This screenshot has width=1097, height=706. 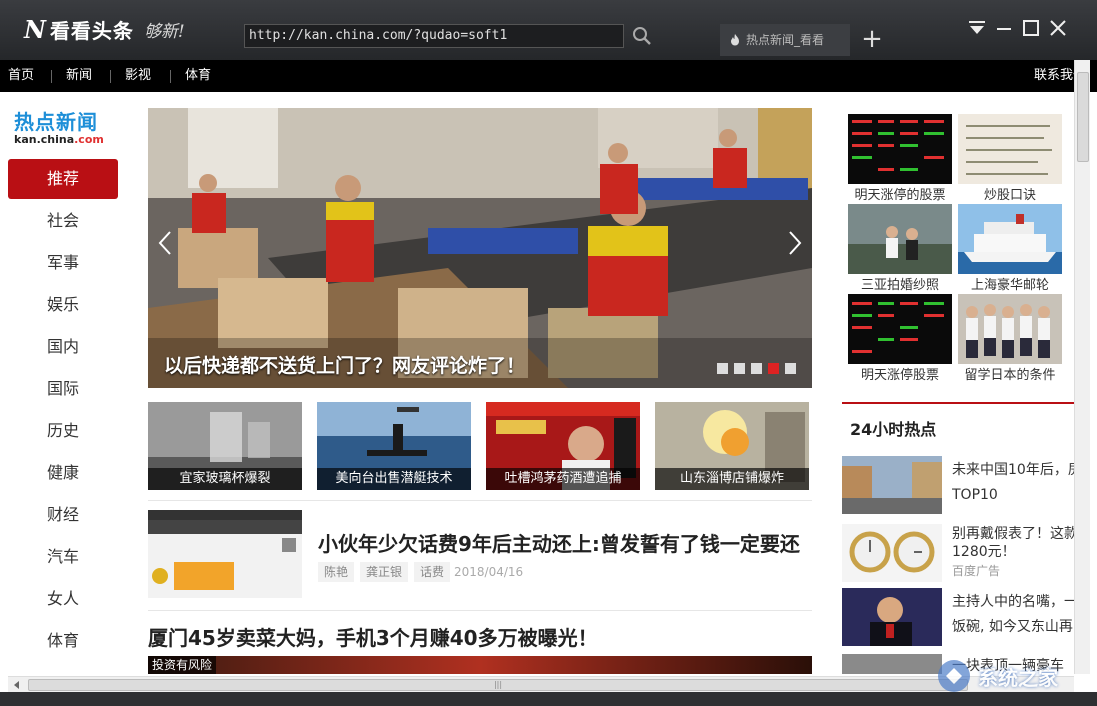 What do you see at coordinates (1013, 627) in the screenshot?
I see `hot-item-title-line2: 饭碗, 如今又东山再` at bounding box center [1013, 627].